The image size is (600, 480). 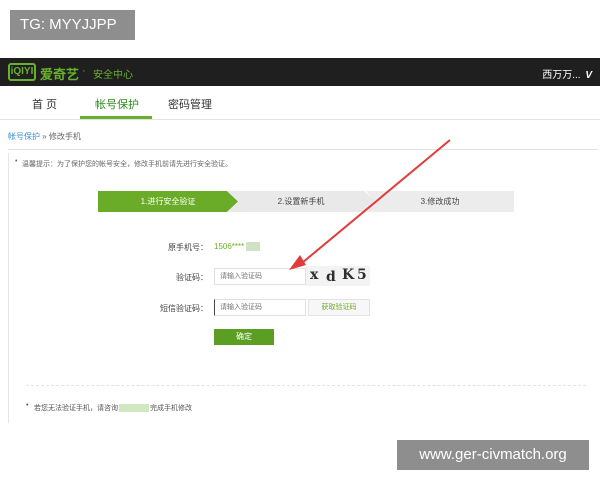 I want to click on top-bar: iQIYI 爱奇艺 · 安全中心 西万万... V, so click(x=300, y=72).